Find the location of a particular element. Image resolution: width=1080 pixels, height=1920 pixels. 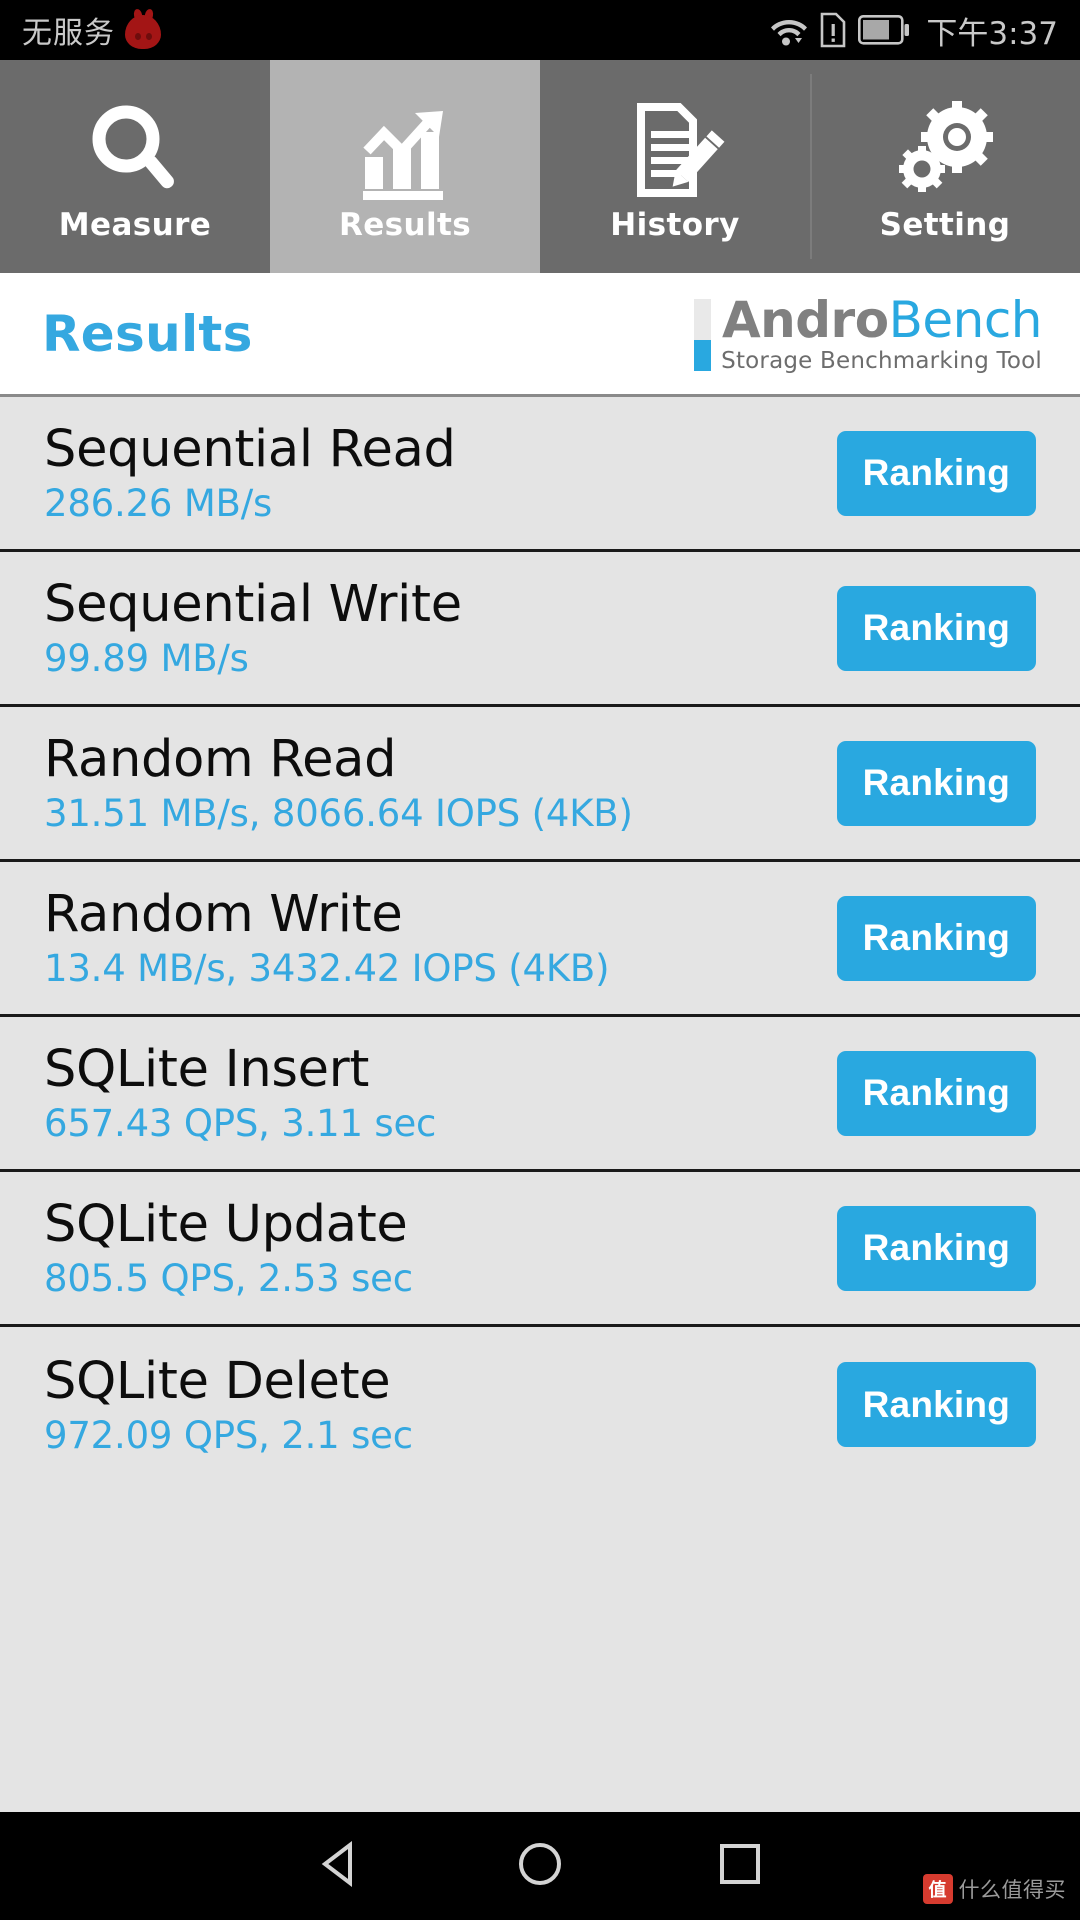

tab-results: Results is located at coordinates (405, 166).